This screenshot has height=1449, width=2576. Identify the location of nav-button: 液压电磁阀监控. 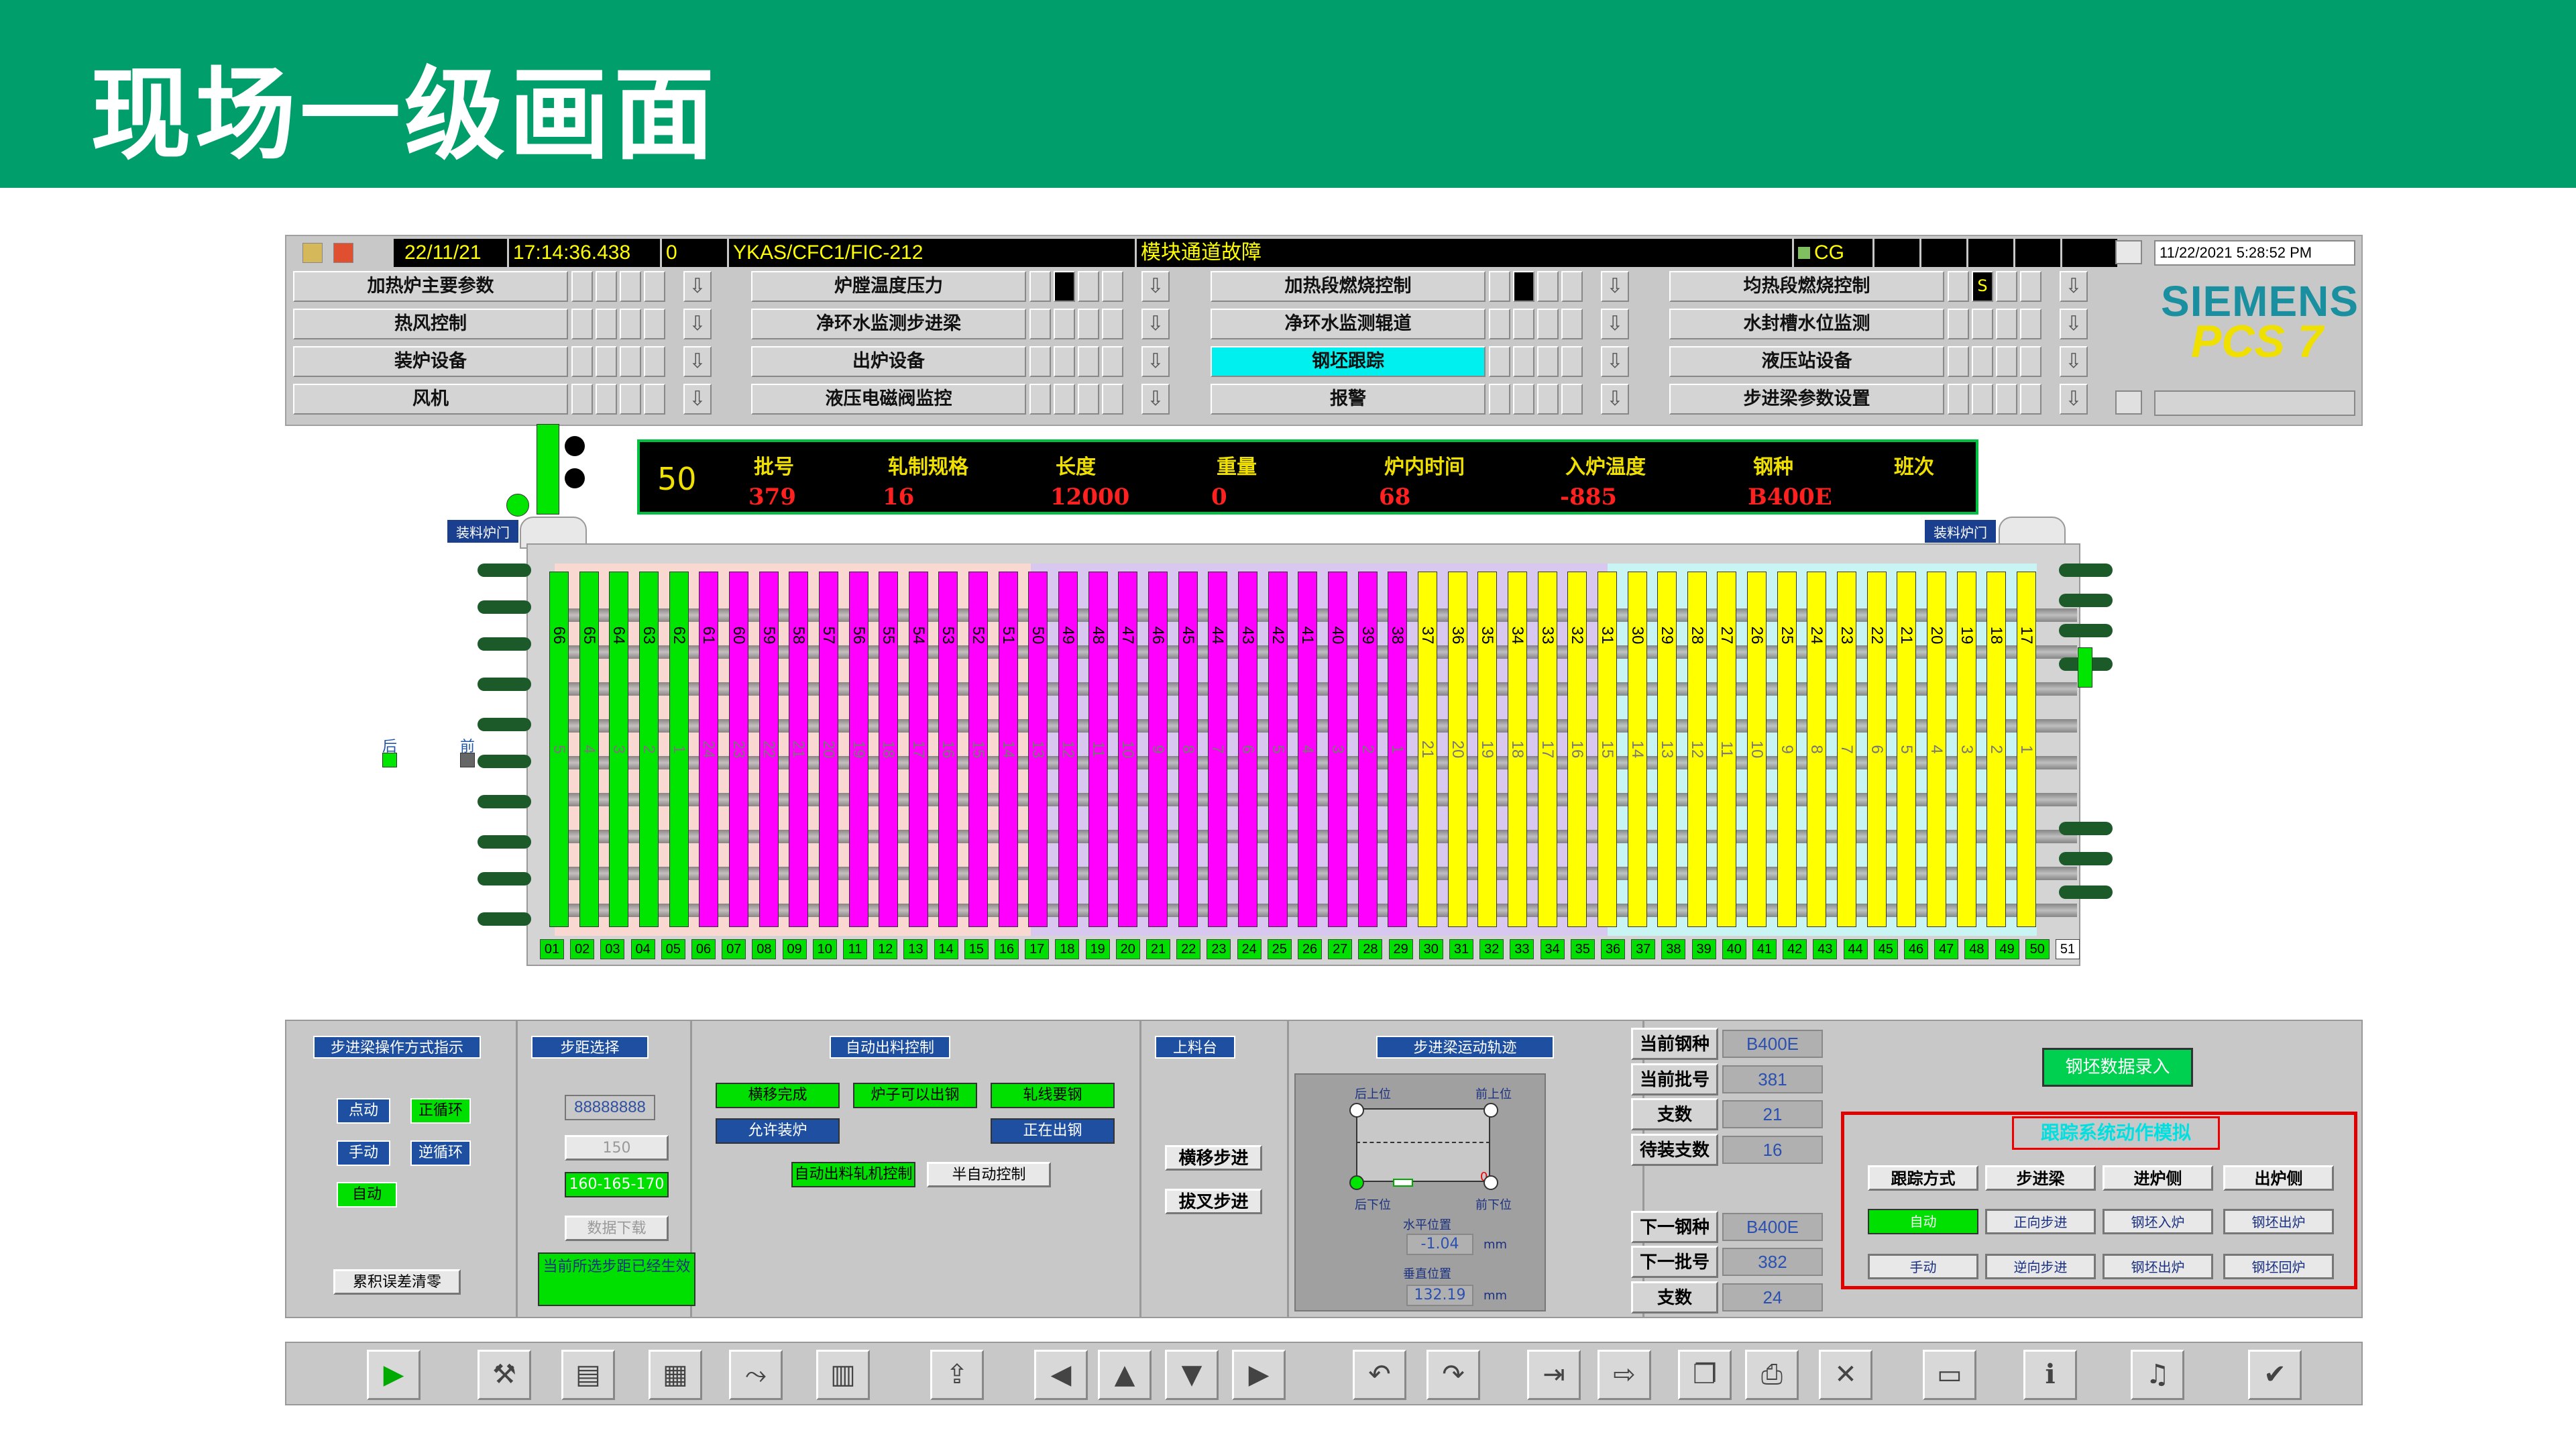
(888, 399).